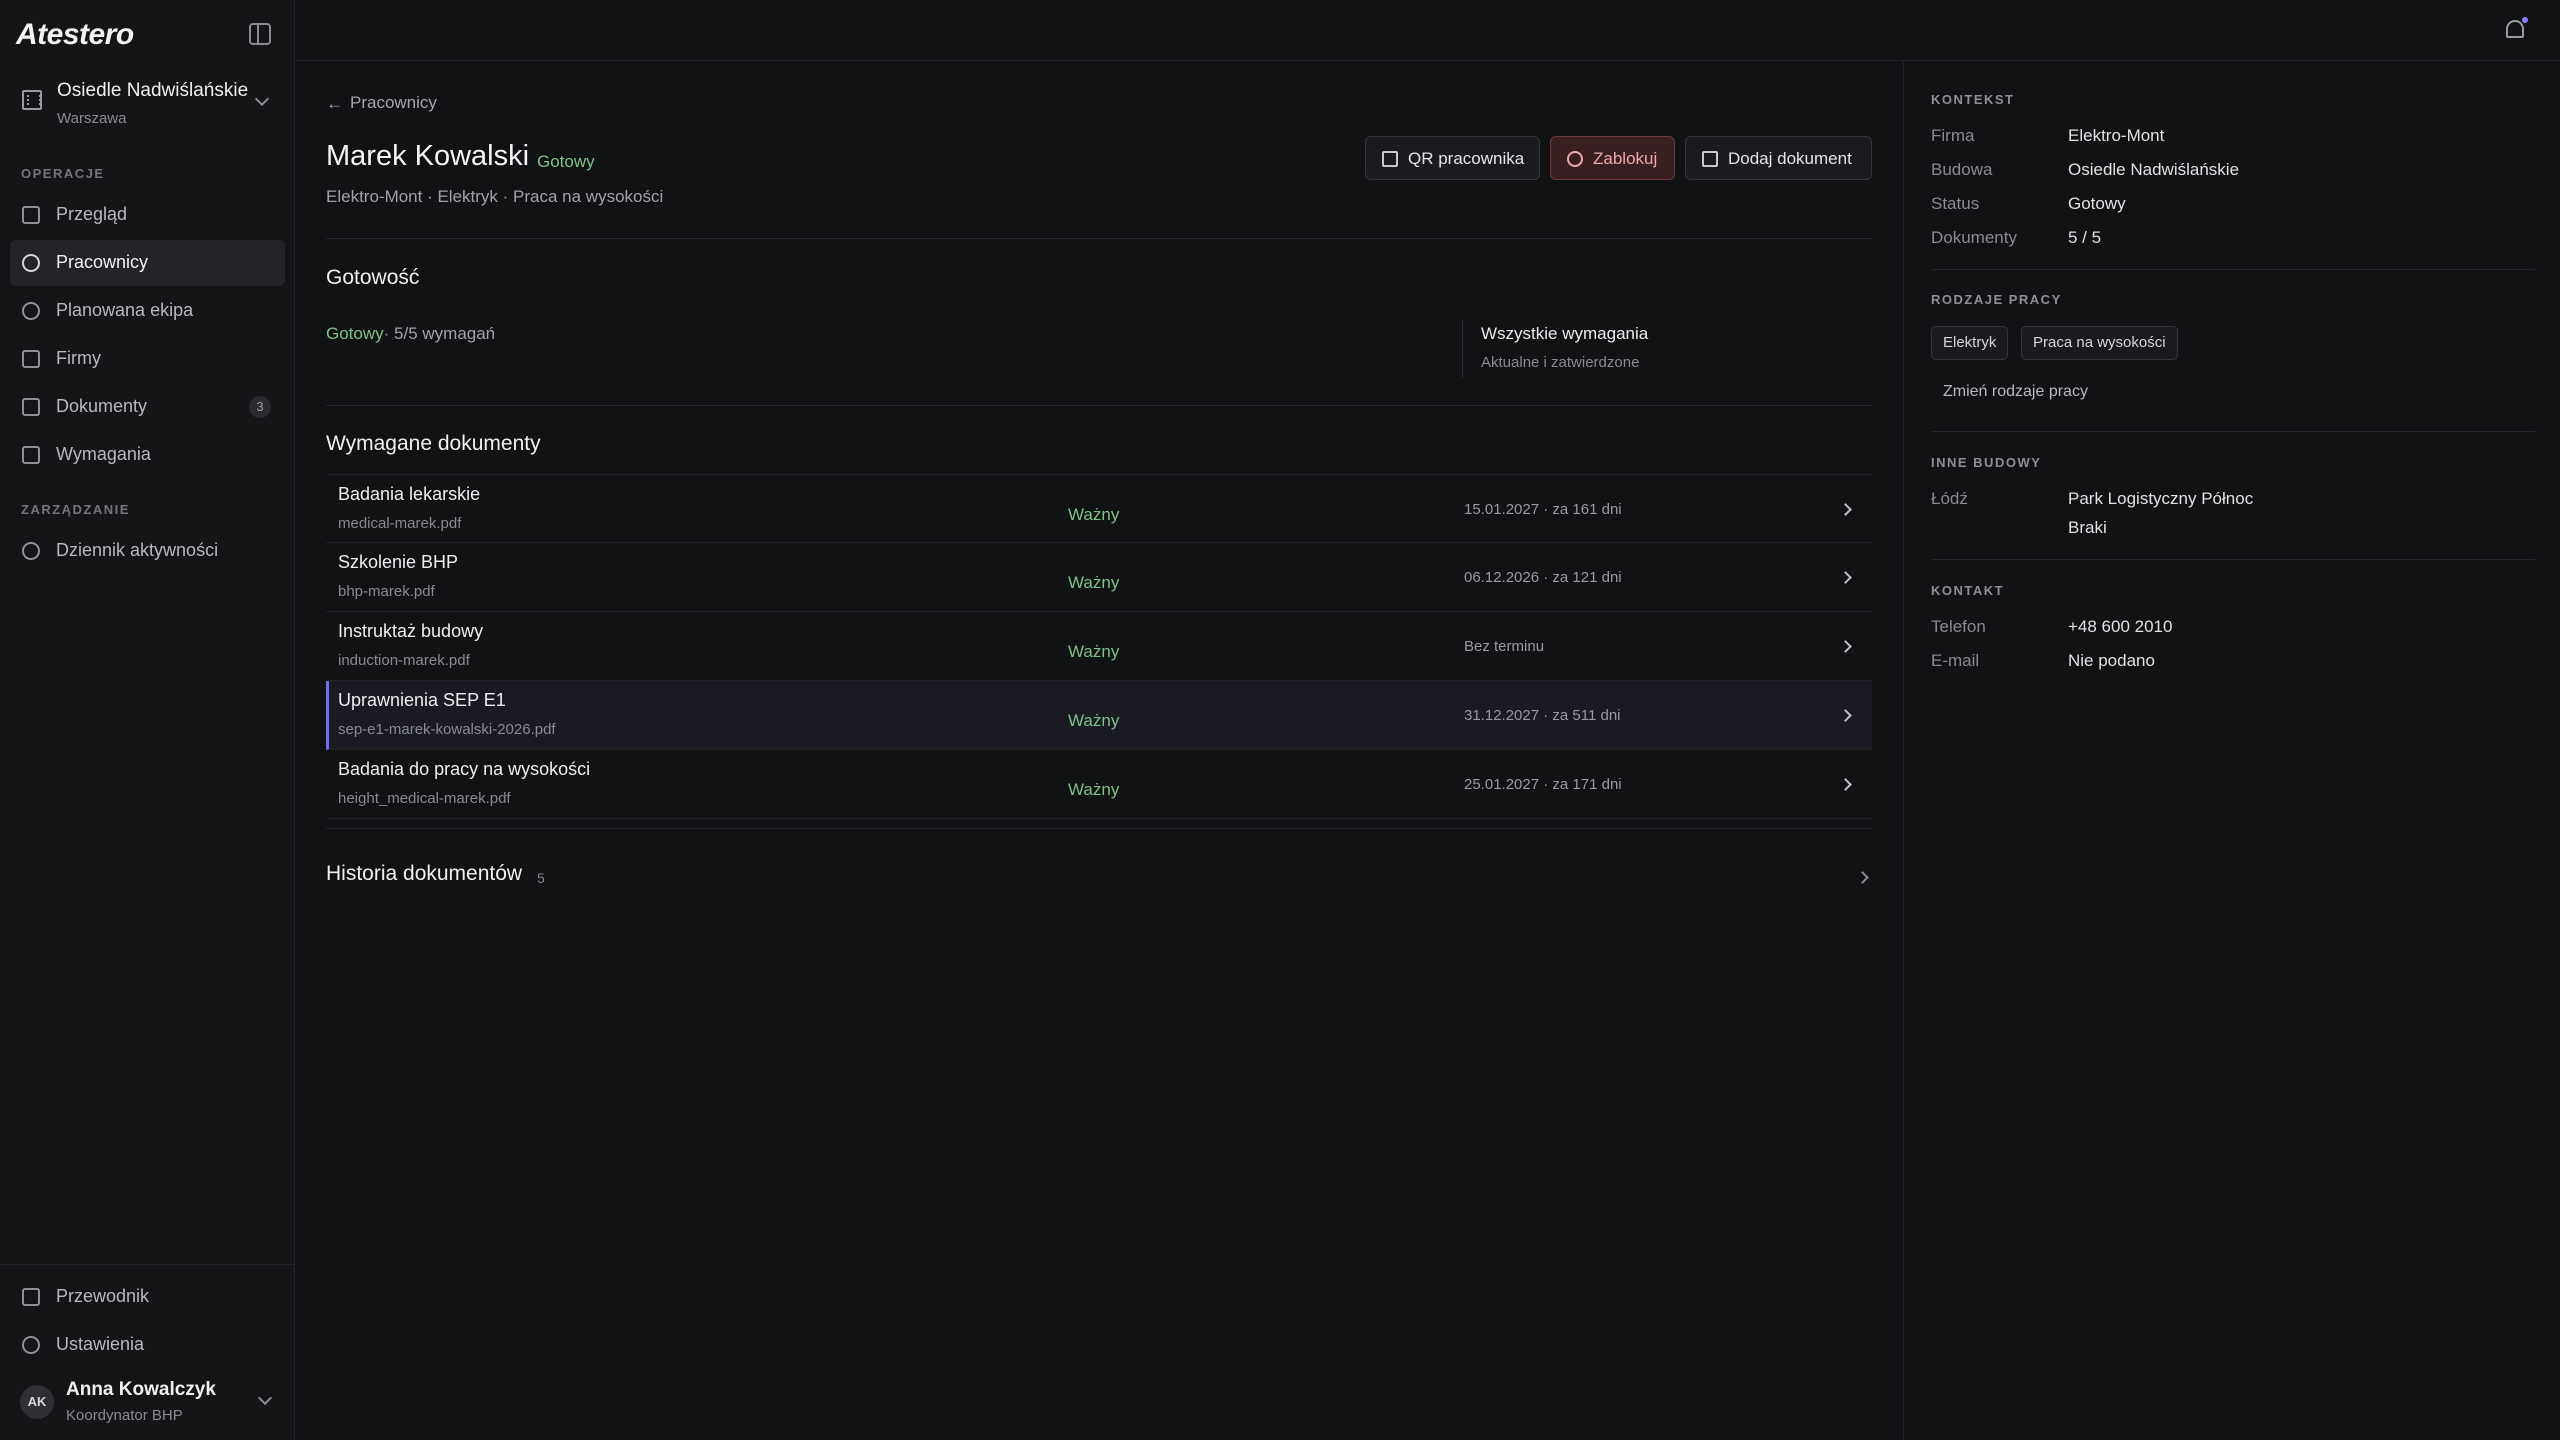 The image size is (2560, 1440). I want to click on document-name: Badania lekarskie, so click(409, 494).